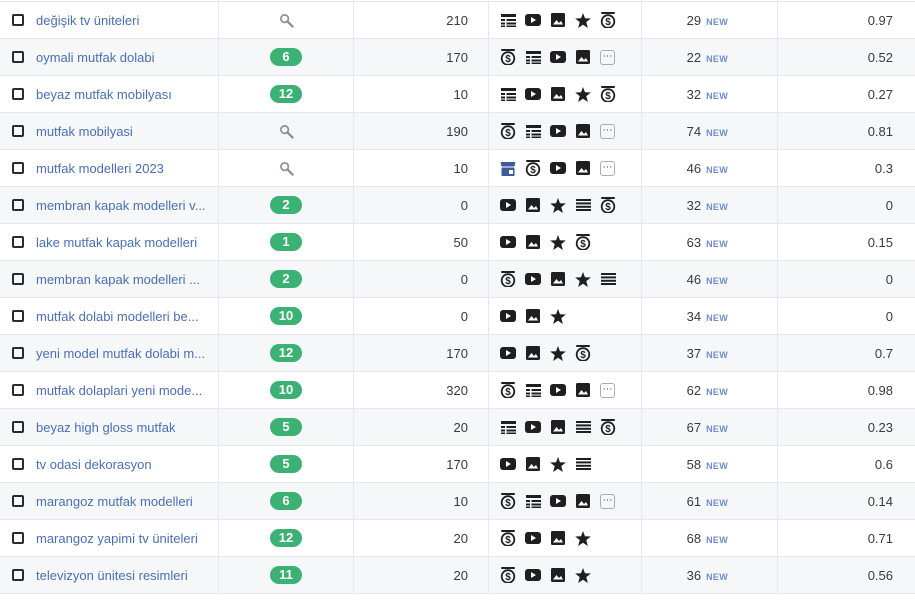  I want to click on score-value: 0.15, so click(880, 242).